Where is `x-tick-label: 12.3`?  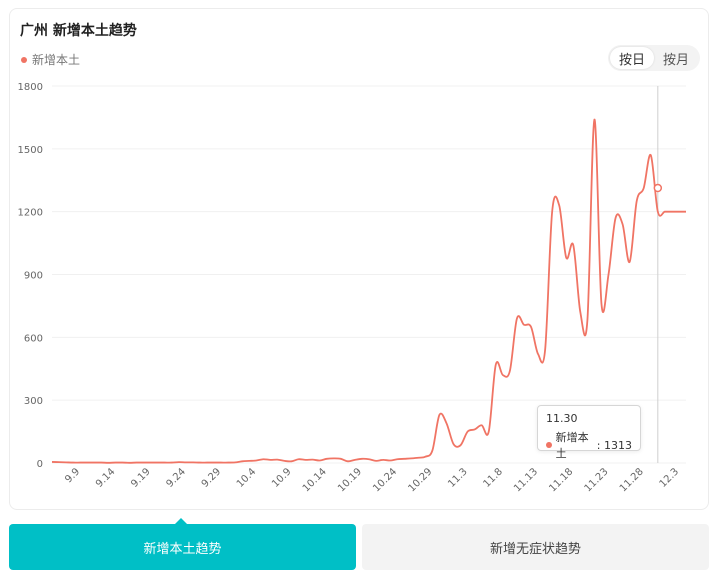 x-tick-label: 12.3 is located at coordinates (670, 478).